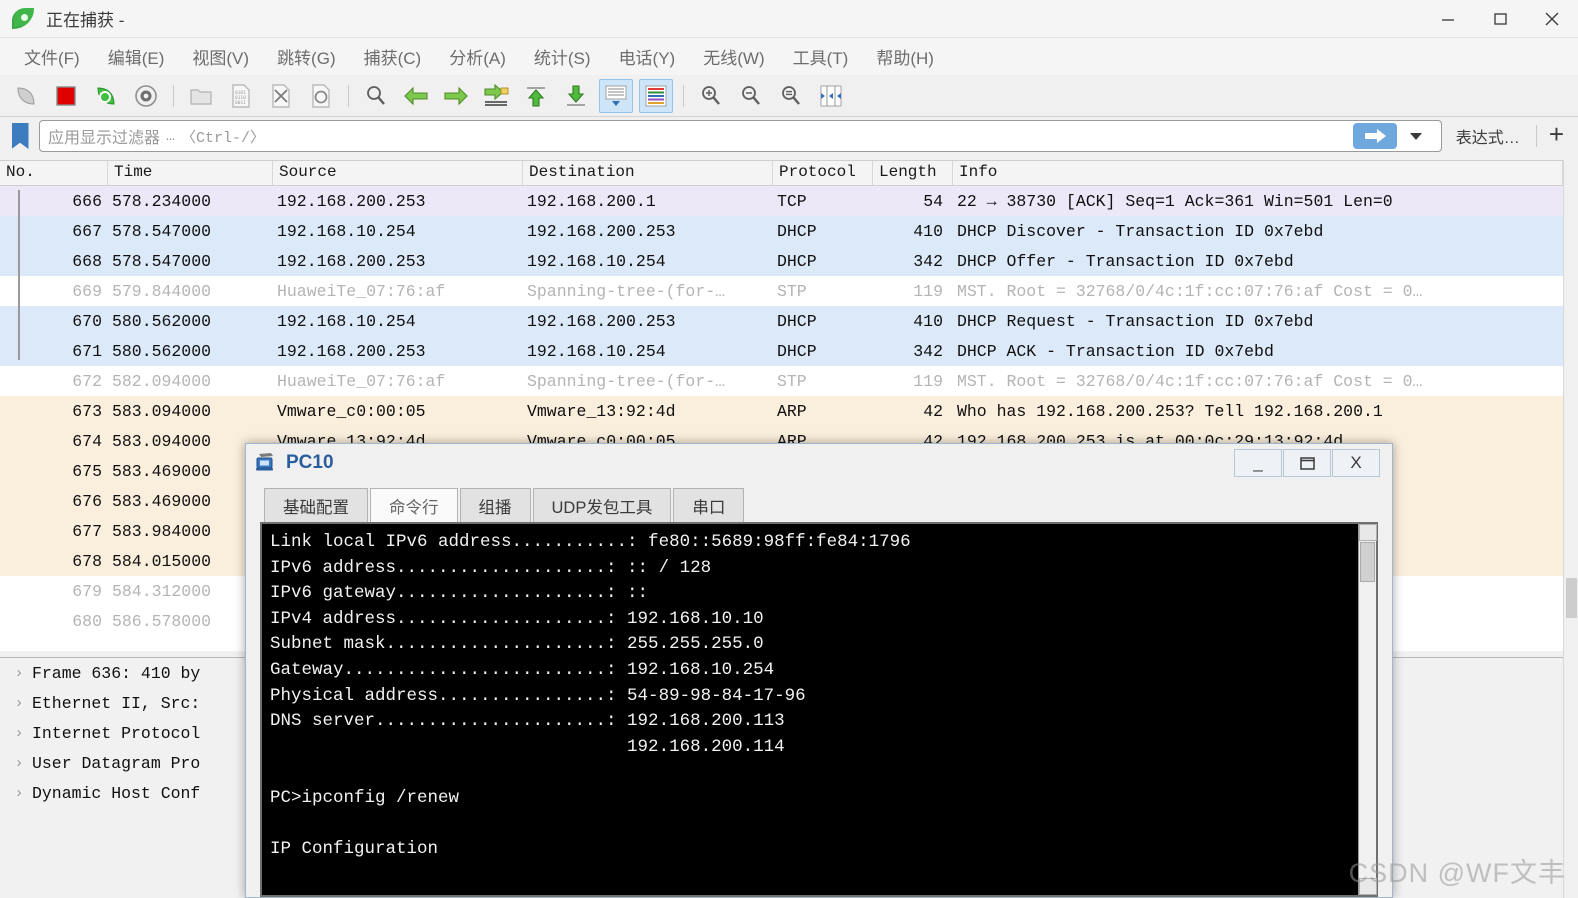 The height and width of the screenshot is (898, 1578). I want to click on capture-options-gear-icon, so click(146, 96).